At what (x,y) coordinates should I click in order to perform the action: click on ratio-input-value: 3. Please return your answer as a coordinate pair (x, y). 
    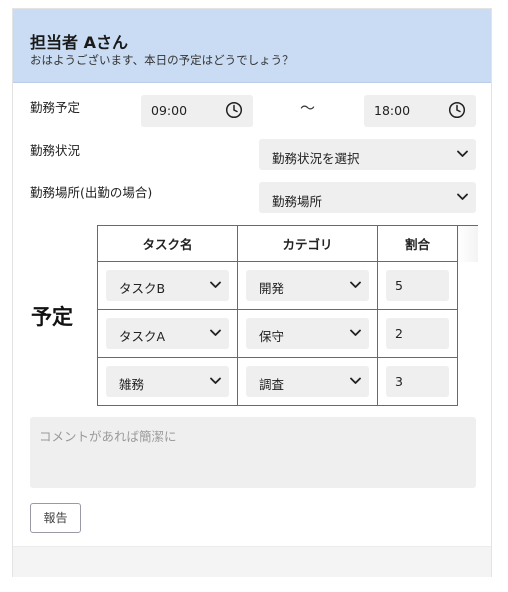
    Looking at the image, I should click on (399, 381).